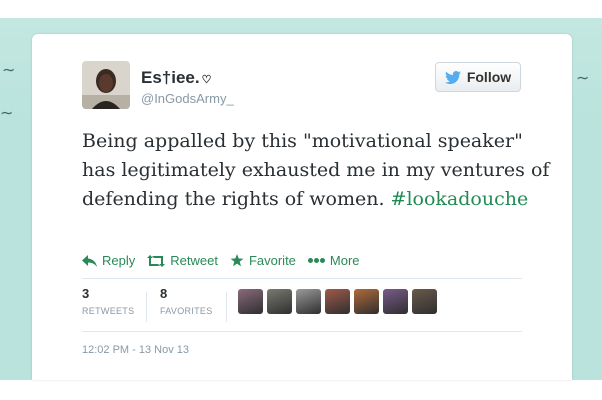  I want to click on retweets-count: 3, so click(86, 293).